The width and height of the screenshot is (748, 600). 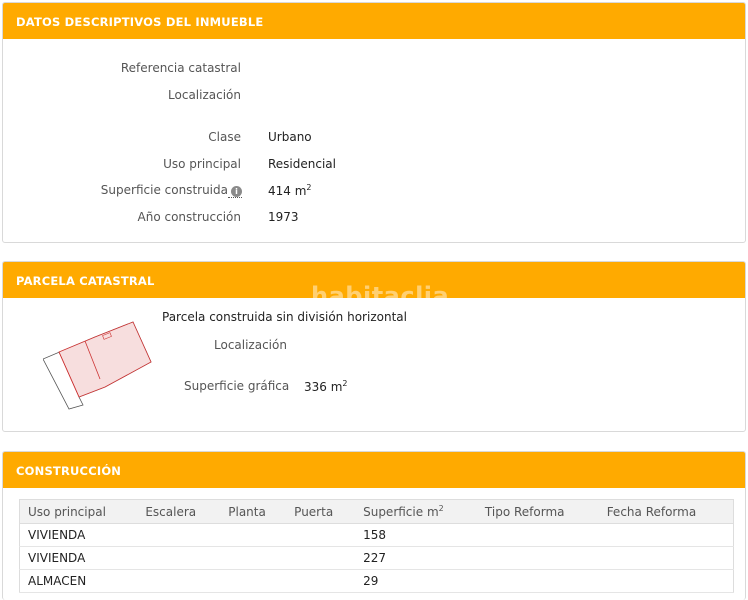 I want to click on localizacion-label: Localización, so click(x=204, y=95).